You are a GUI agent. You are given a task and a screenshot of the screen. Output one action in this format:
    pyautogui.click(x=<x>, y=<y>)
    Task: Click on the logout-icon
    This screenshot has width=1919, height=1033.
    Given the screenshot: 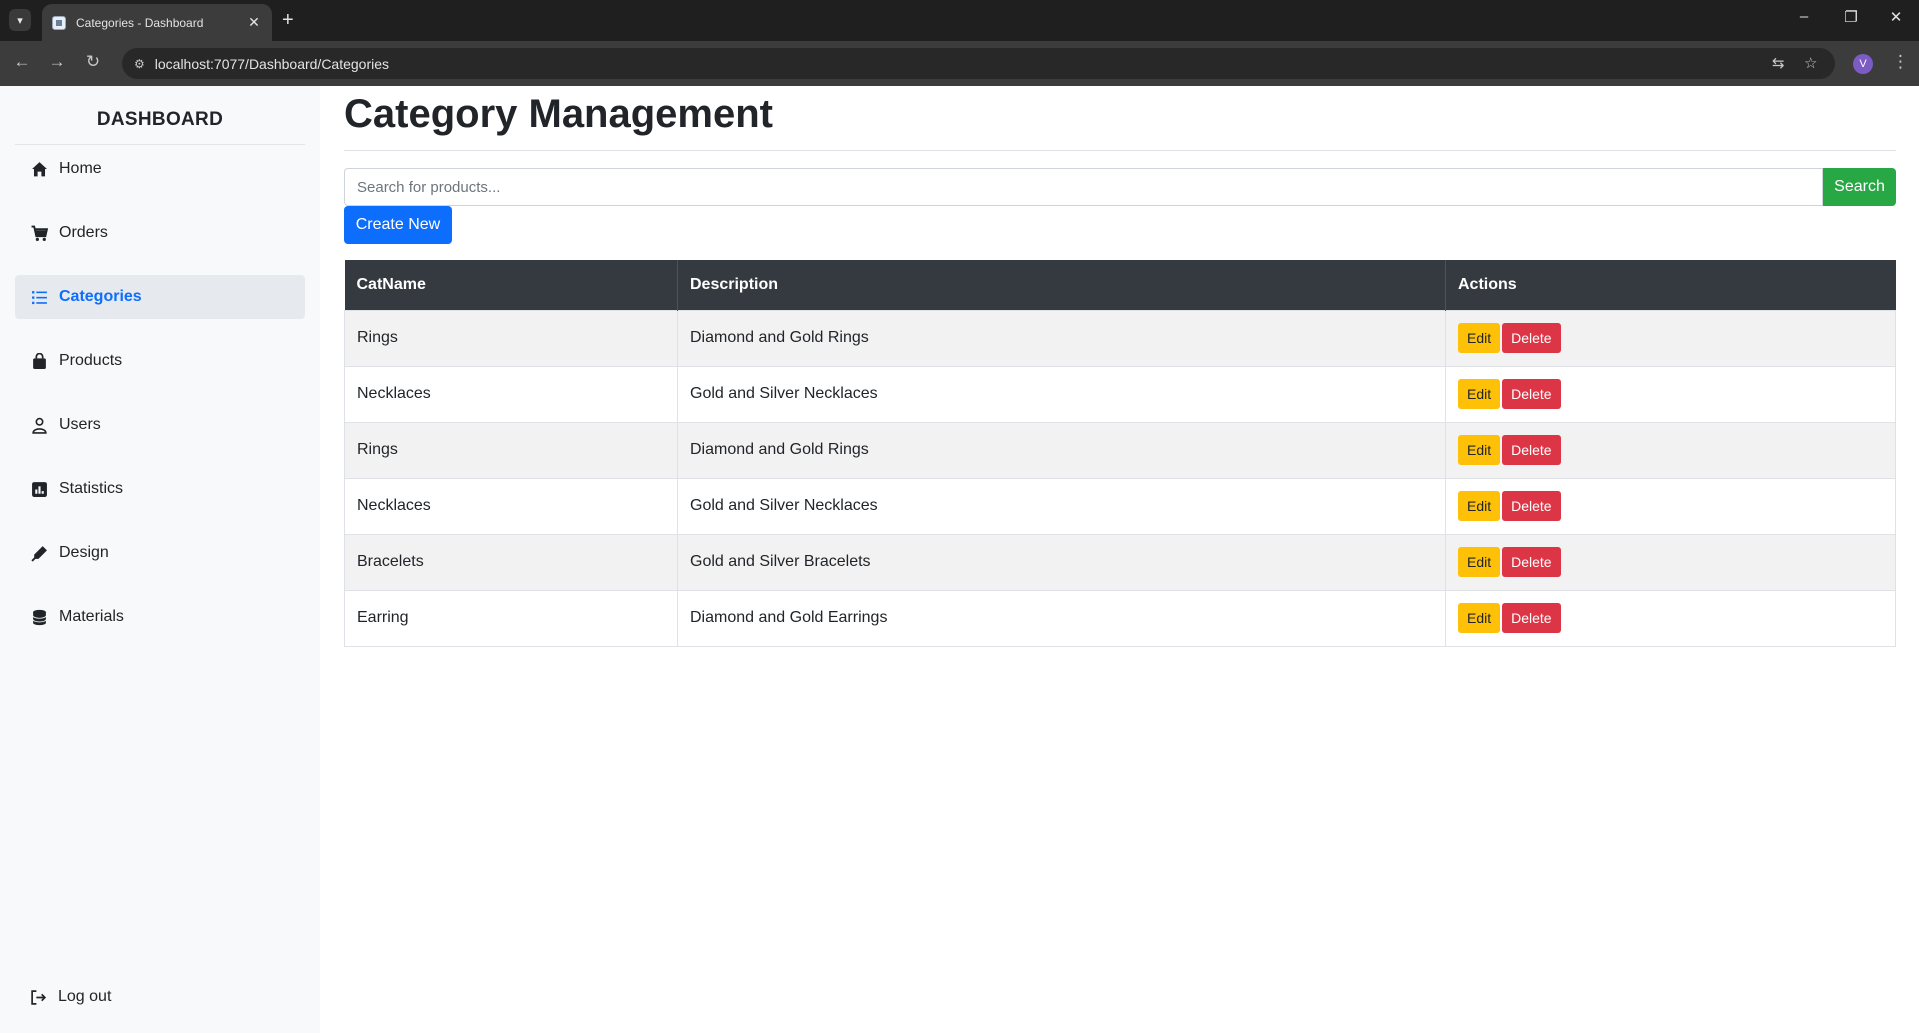 What is the action you would take?
    pyautogui.click(x=38, y=997)
    